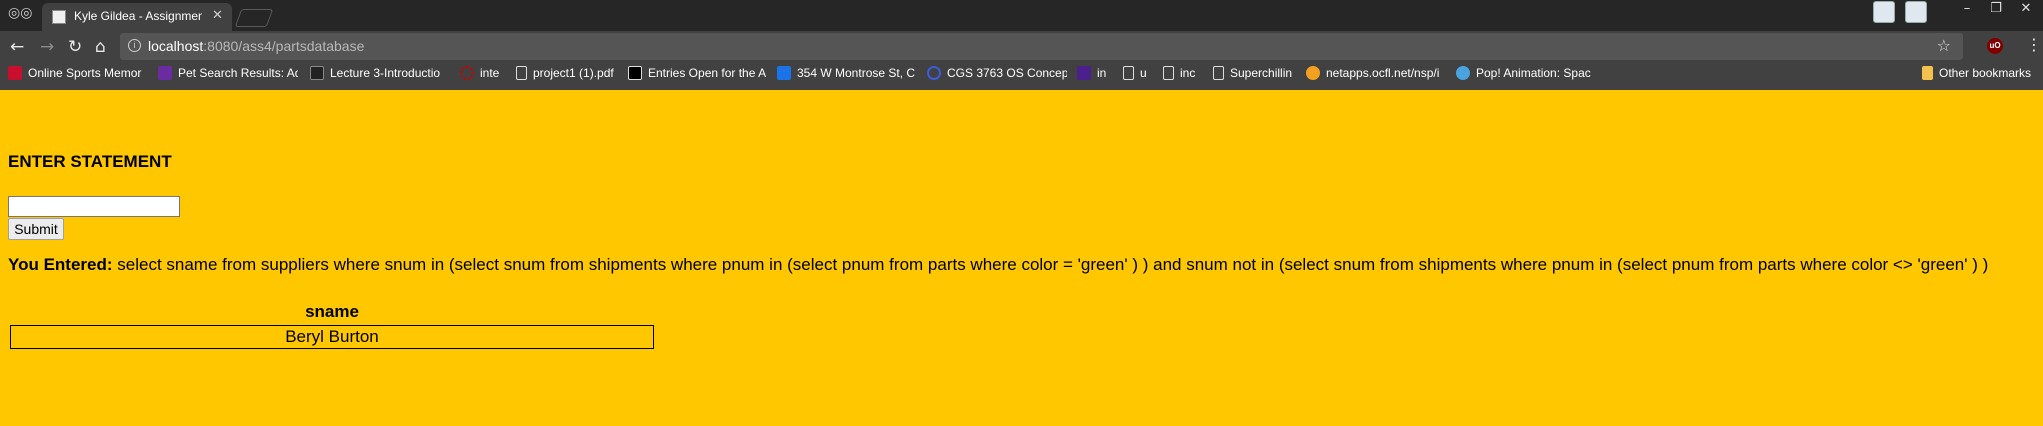  I want to click on bookmark-item: inte, so click(485, 75).